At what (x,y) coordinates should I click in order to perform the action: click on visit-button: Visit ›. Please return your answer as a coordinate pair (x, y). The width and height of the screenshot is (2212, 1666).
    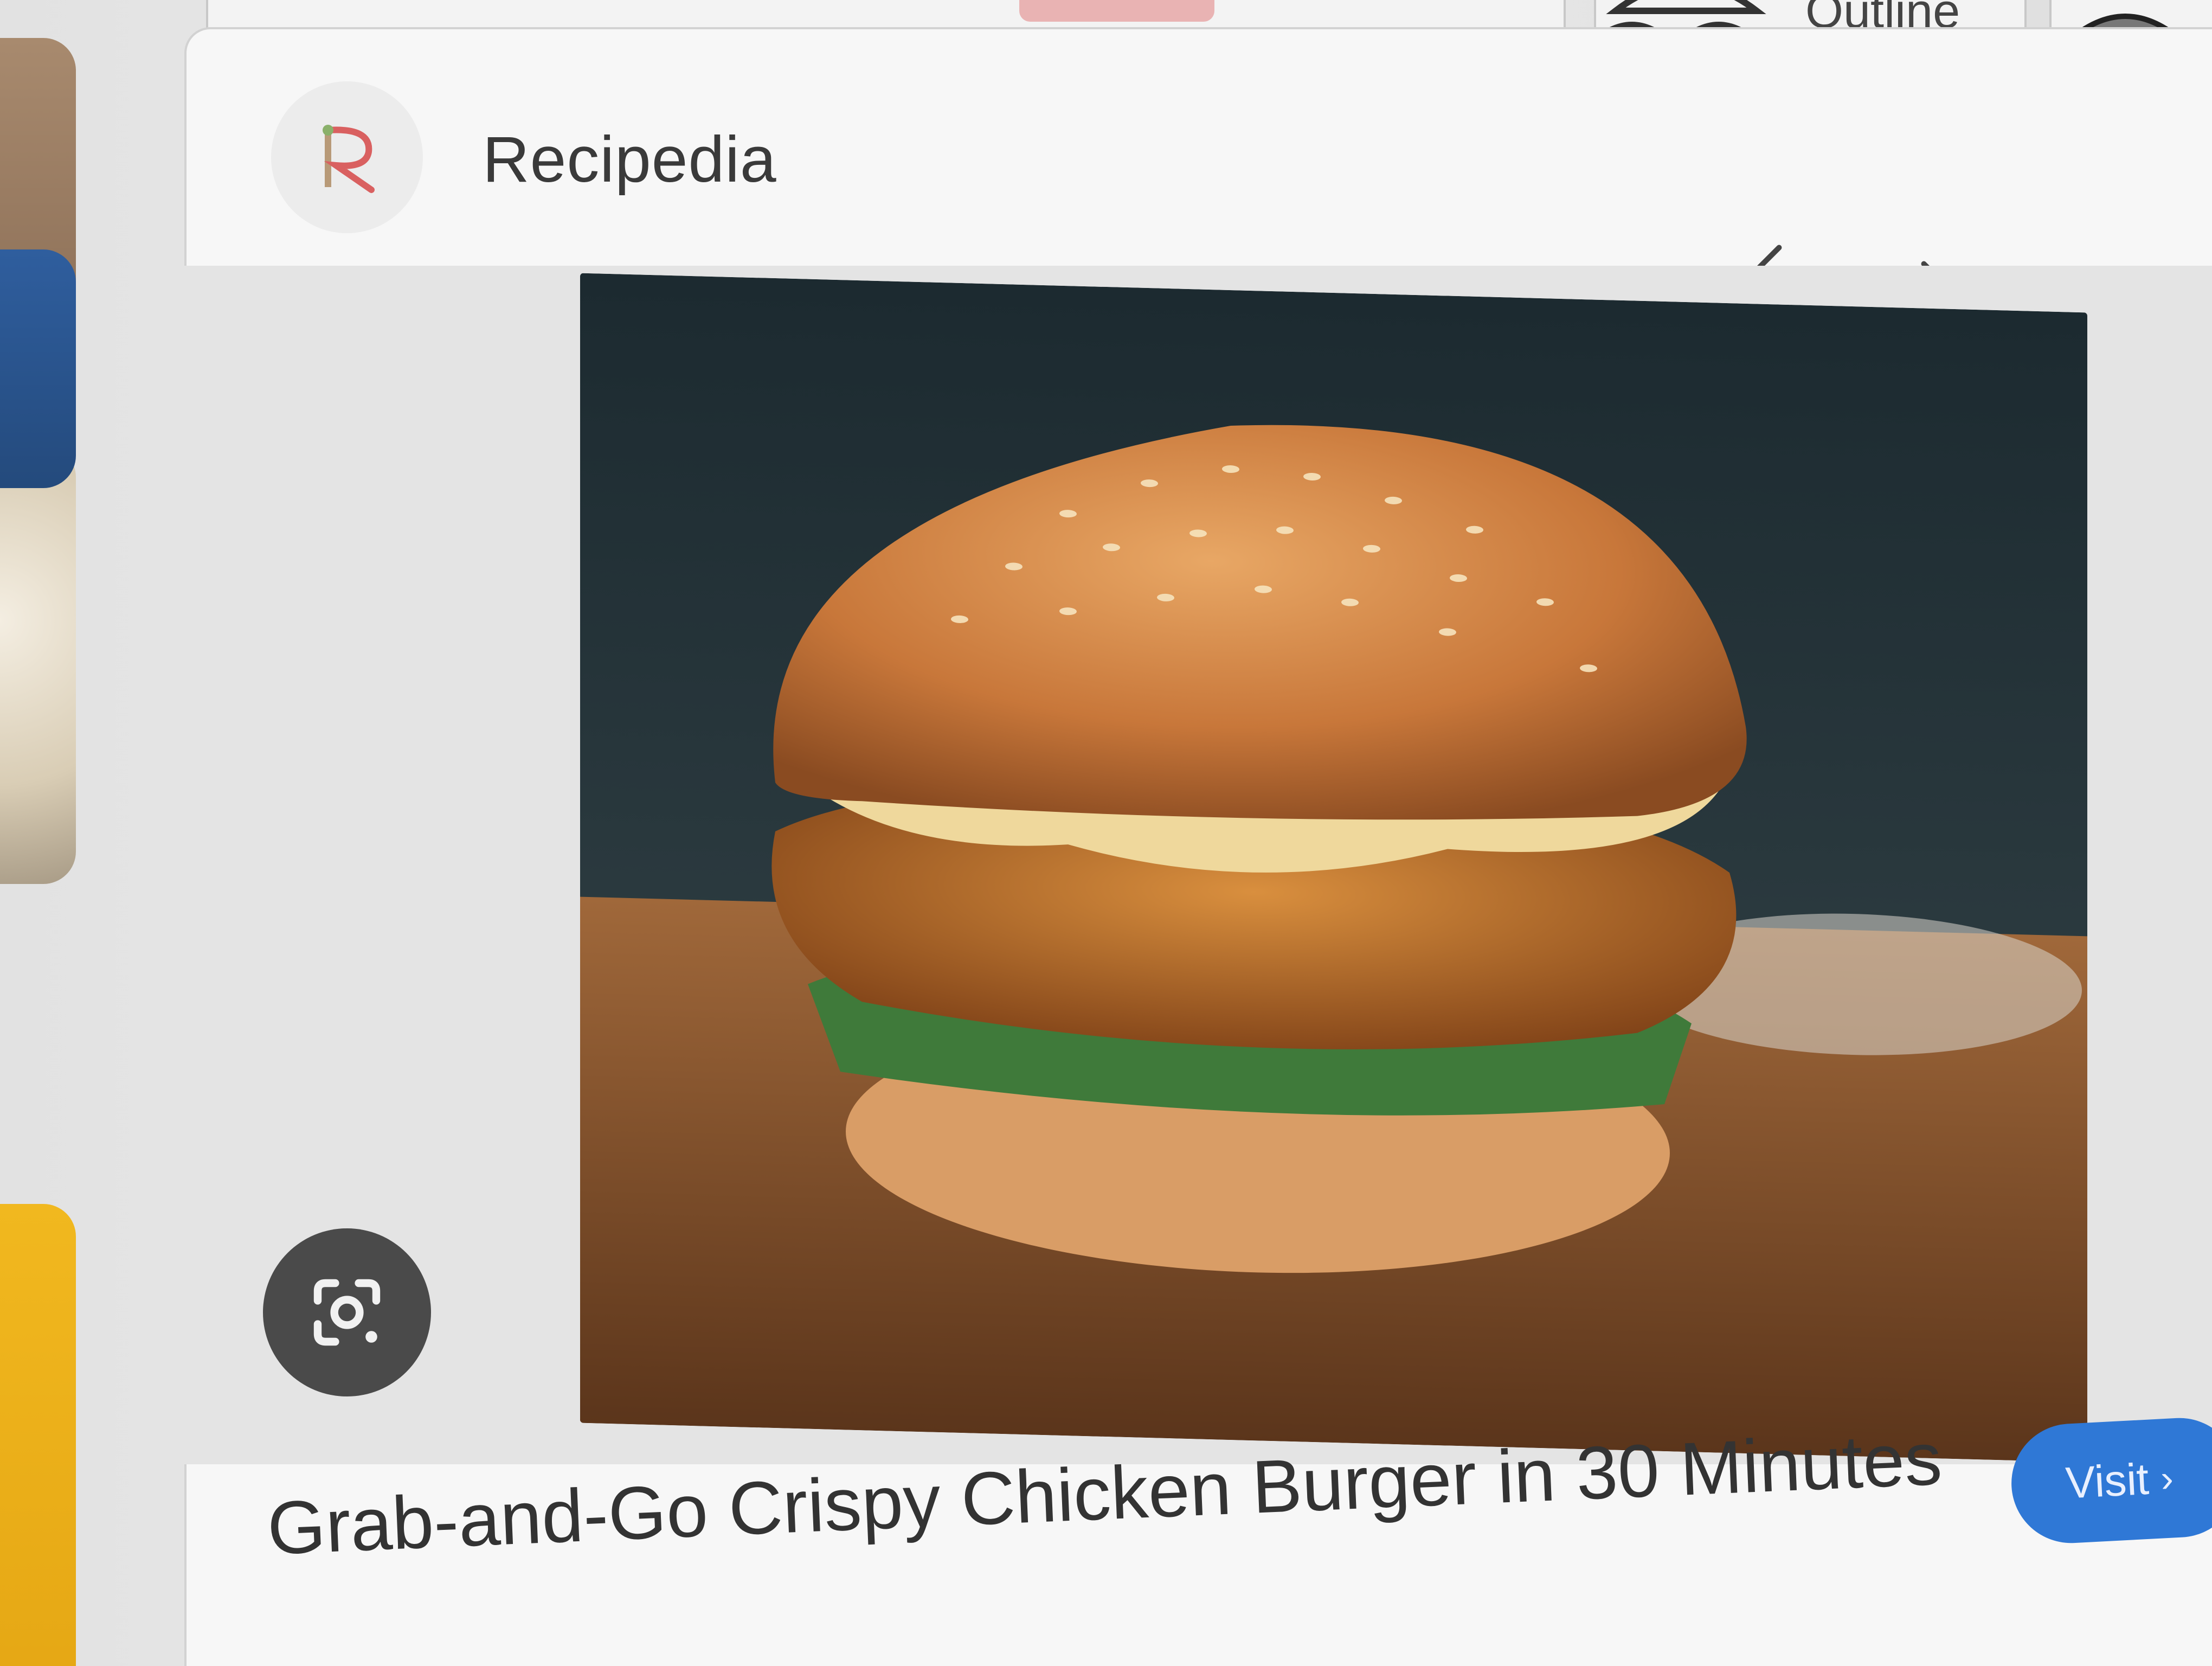
    Looking at the image, I should click on (2110, 1480).